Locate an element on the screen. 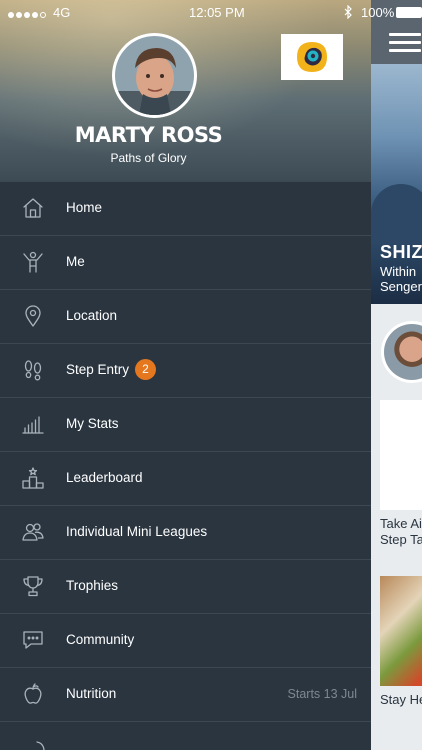 Image resolution: width=422 pixels, height=750 pixels. feed-card-food-title: Stay He is located at coordinates (401, 699).